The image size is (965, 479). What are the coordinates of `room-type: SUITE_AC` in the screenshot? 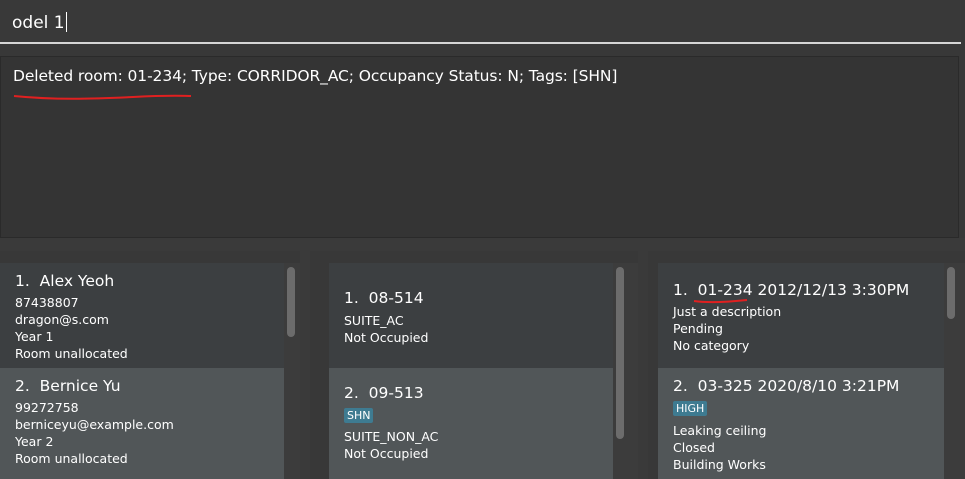 It's located at (374, 320).